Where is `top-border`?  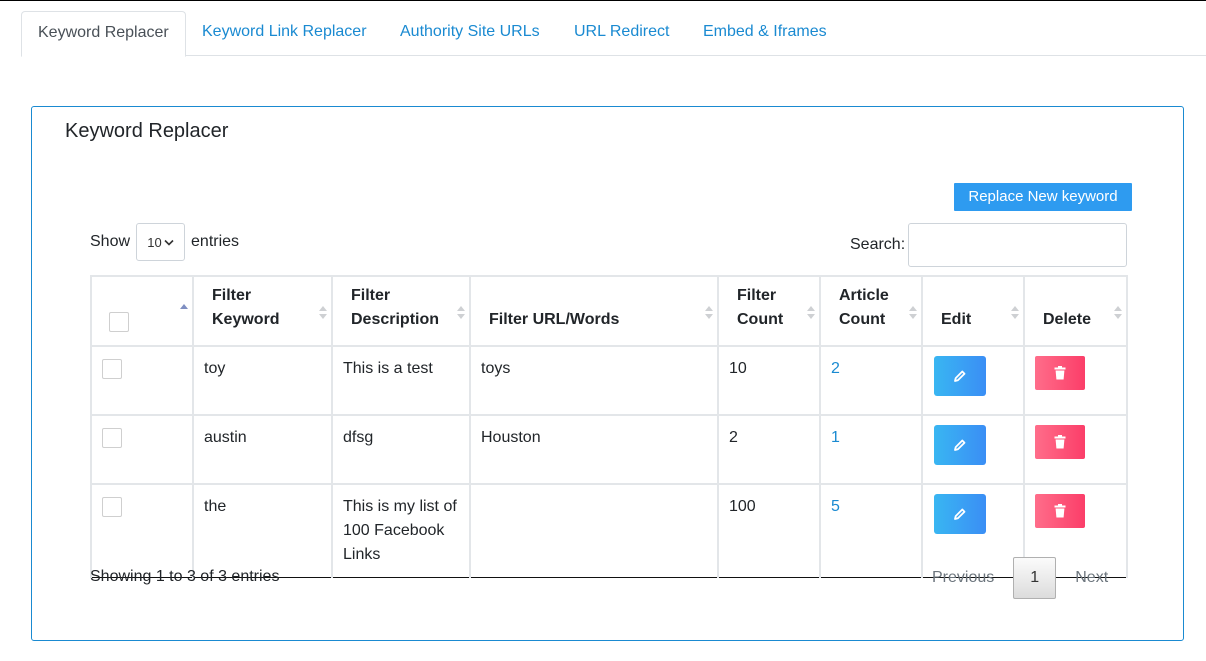 top-border is located at coordinates (603, 0).